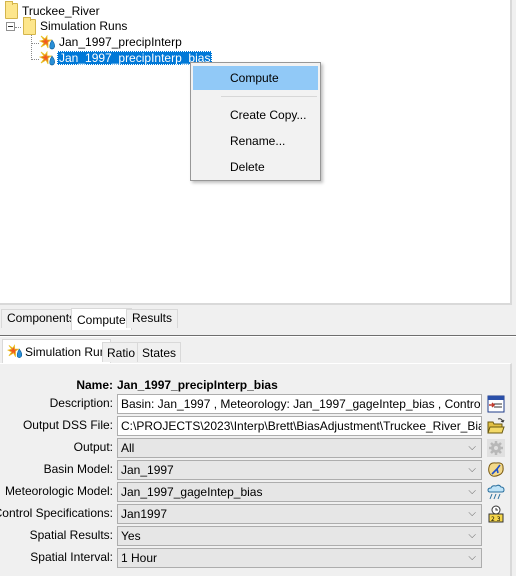 This screenshot has height=576, width=516. Describe the element at coordinates (101, 319) in the screenshot. I see `tab-compute: Compute` at that location.